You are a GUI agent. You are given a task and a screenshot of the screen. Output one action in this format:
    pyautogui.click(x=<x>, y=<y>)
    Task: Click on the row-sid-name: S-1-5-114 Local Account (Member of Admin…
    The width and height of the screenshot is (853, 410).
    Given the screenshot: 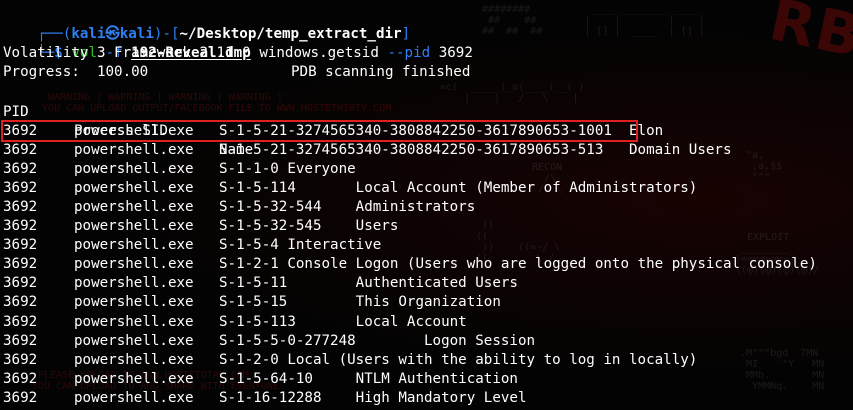 What is the action you would take?
    pyautogui.click(x=458, y=188)
    